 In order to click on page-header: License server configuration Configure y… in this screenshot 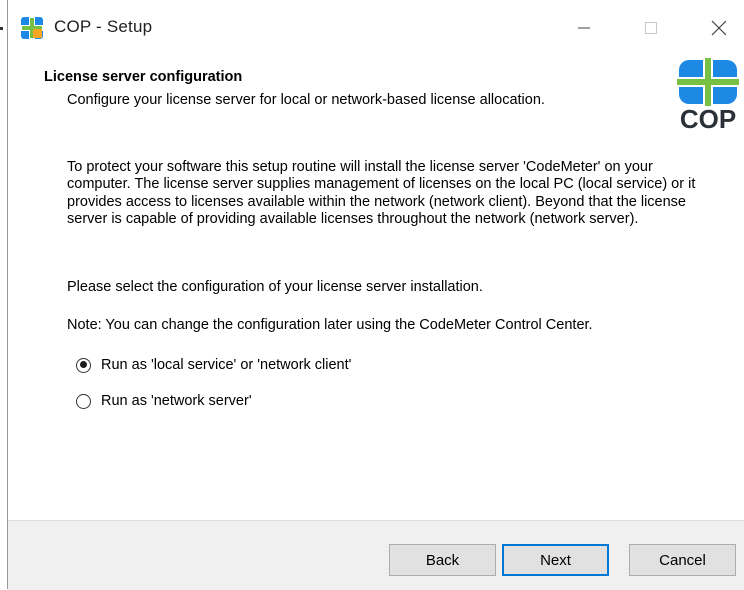, I will do `click(376, 97)`.